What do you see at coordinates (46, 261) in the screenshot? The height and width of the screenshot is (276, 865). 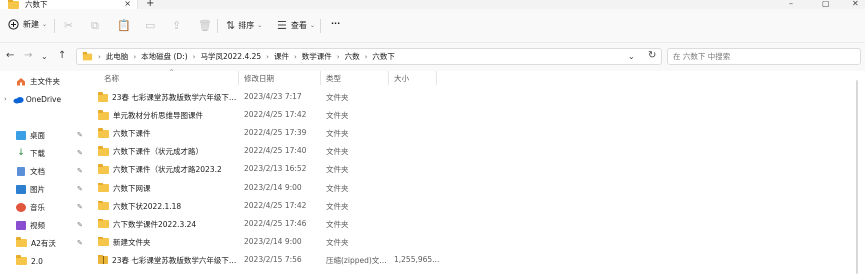 I see `sidebar-item-2-0: 2.0` at bounding box center [46, 261].